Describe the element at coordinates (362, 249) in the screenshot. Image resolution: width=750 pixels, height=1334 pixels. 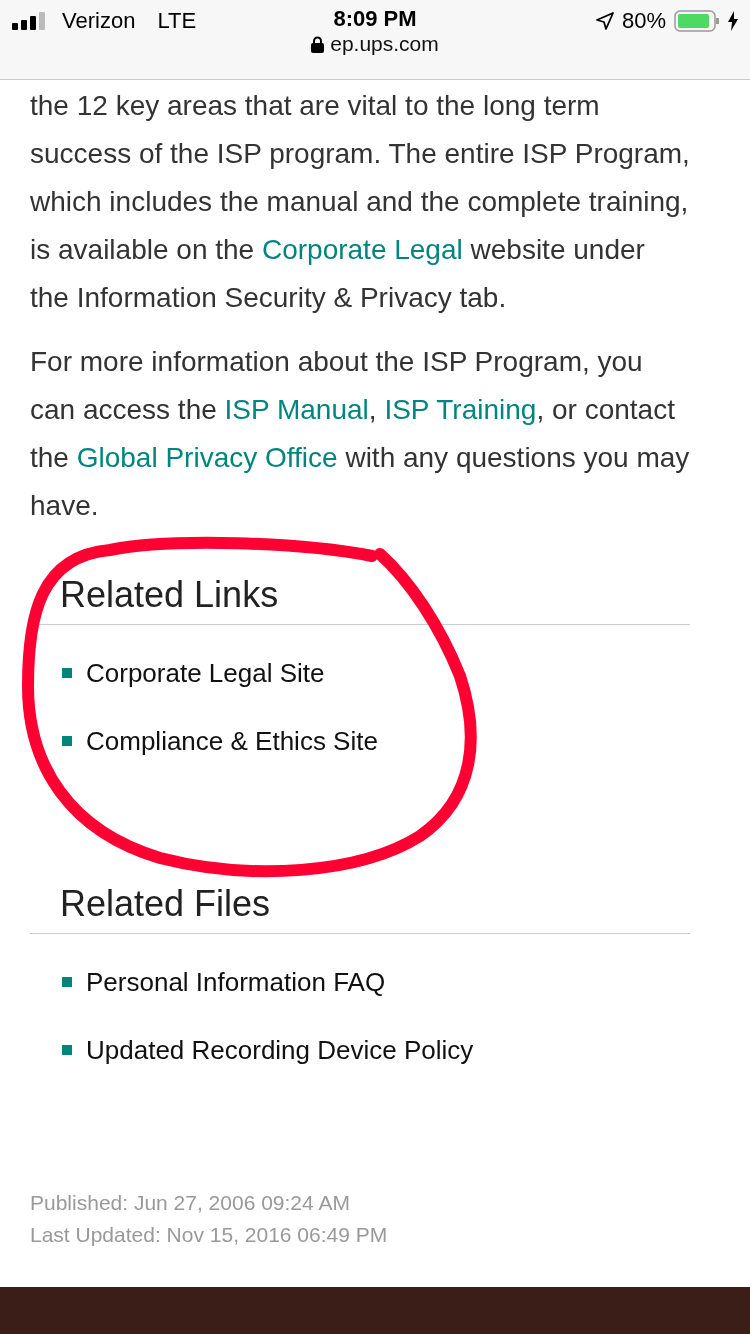
I see `text-link: Corporate Legal` at that location.